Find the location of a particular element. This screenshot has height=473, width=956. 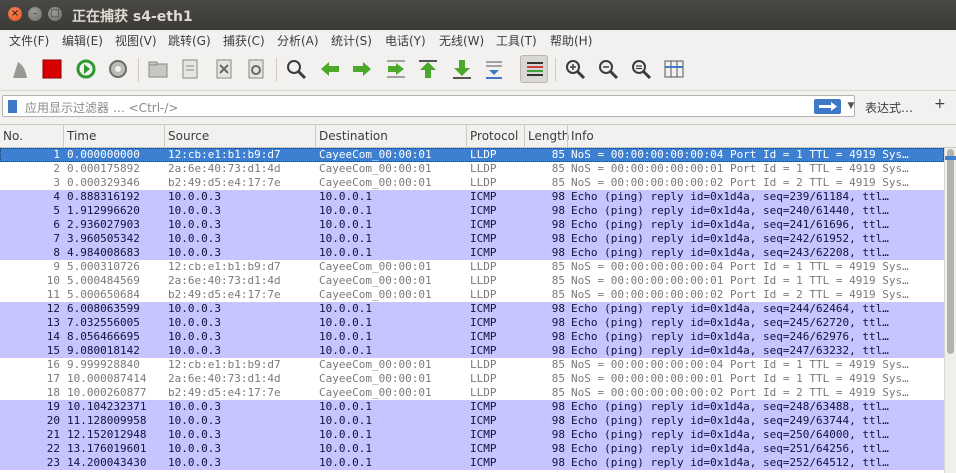

stop-capture-icon is located at coordinates (52, 69).